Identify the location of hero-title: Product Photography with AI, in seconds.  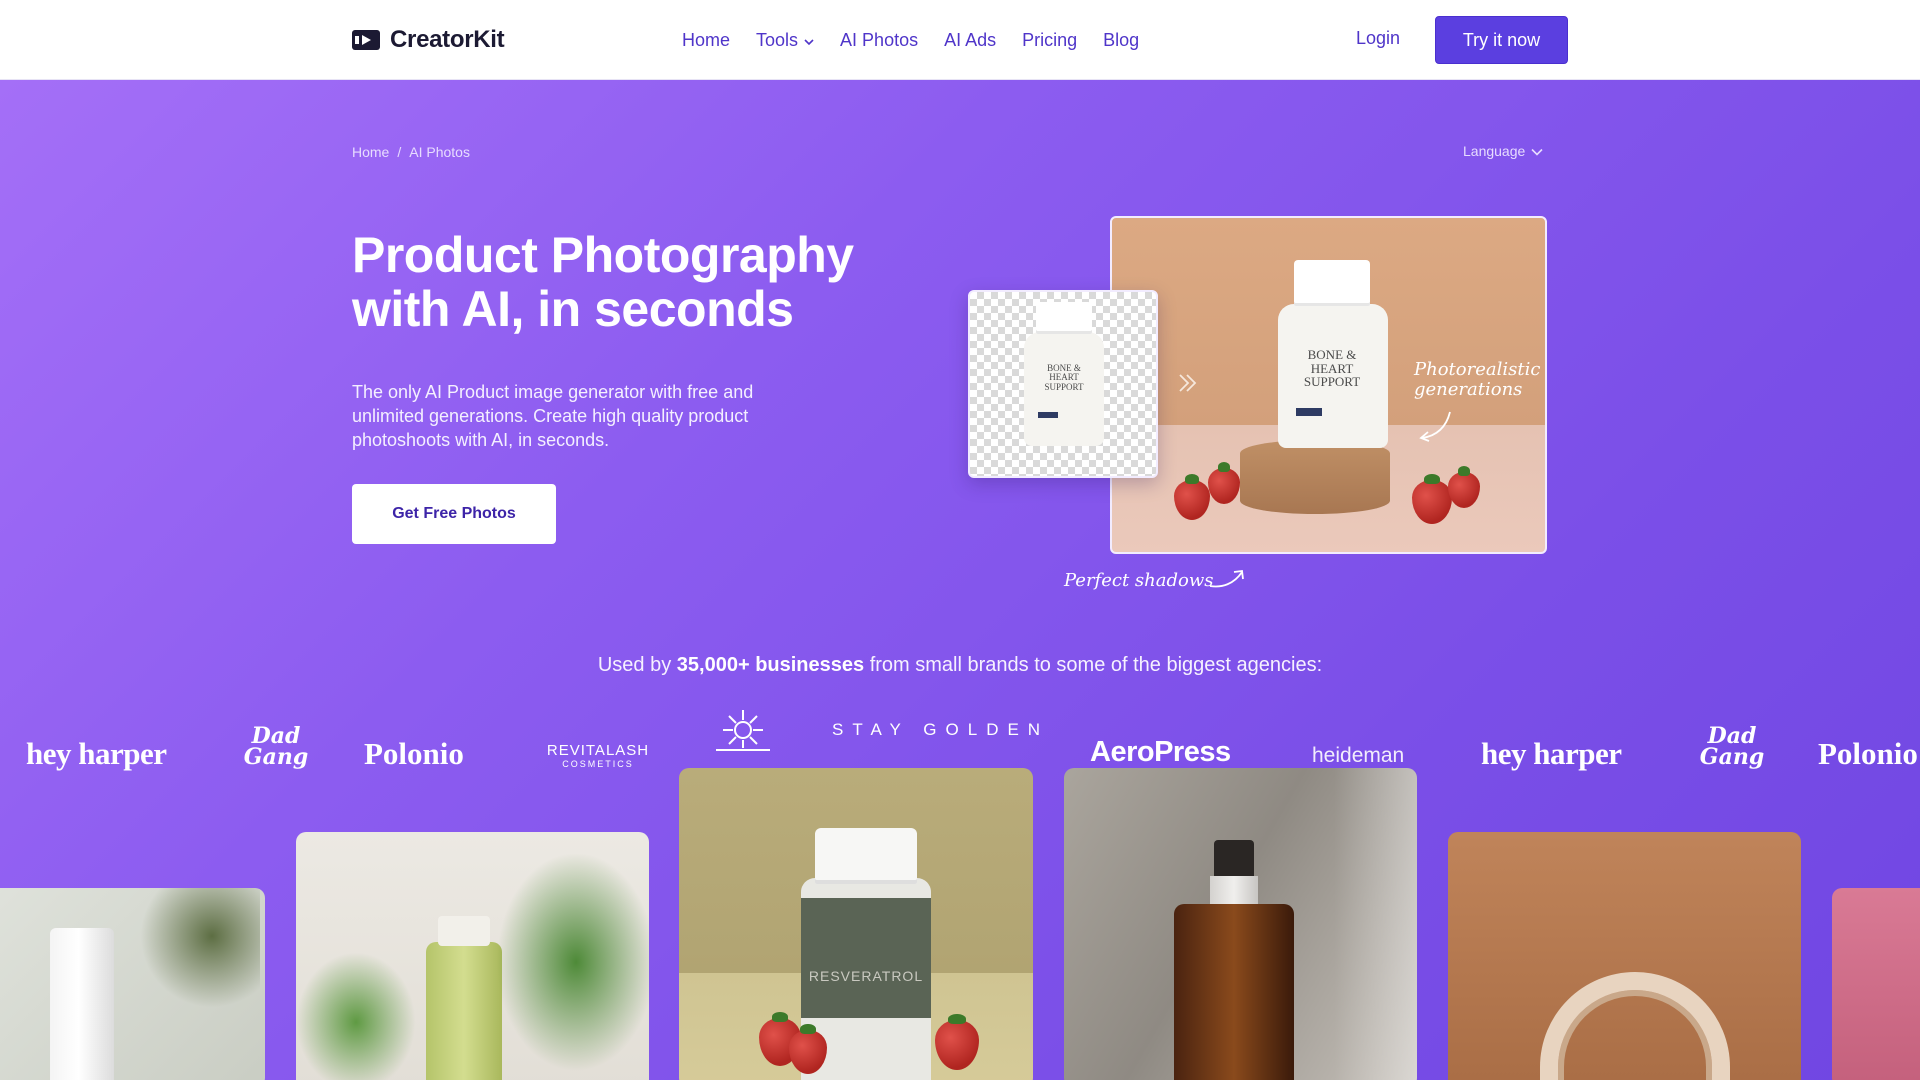
(632, 282).